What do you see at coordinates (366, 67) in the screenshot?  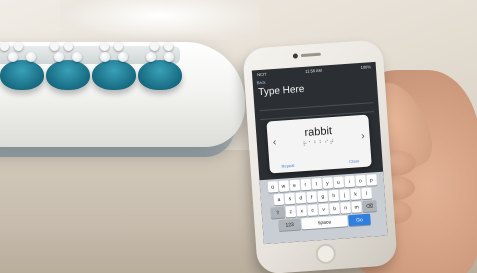 I see `battery-label: 100%` at bounding box center [366, 67].